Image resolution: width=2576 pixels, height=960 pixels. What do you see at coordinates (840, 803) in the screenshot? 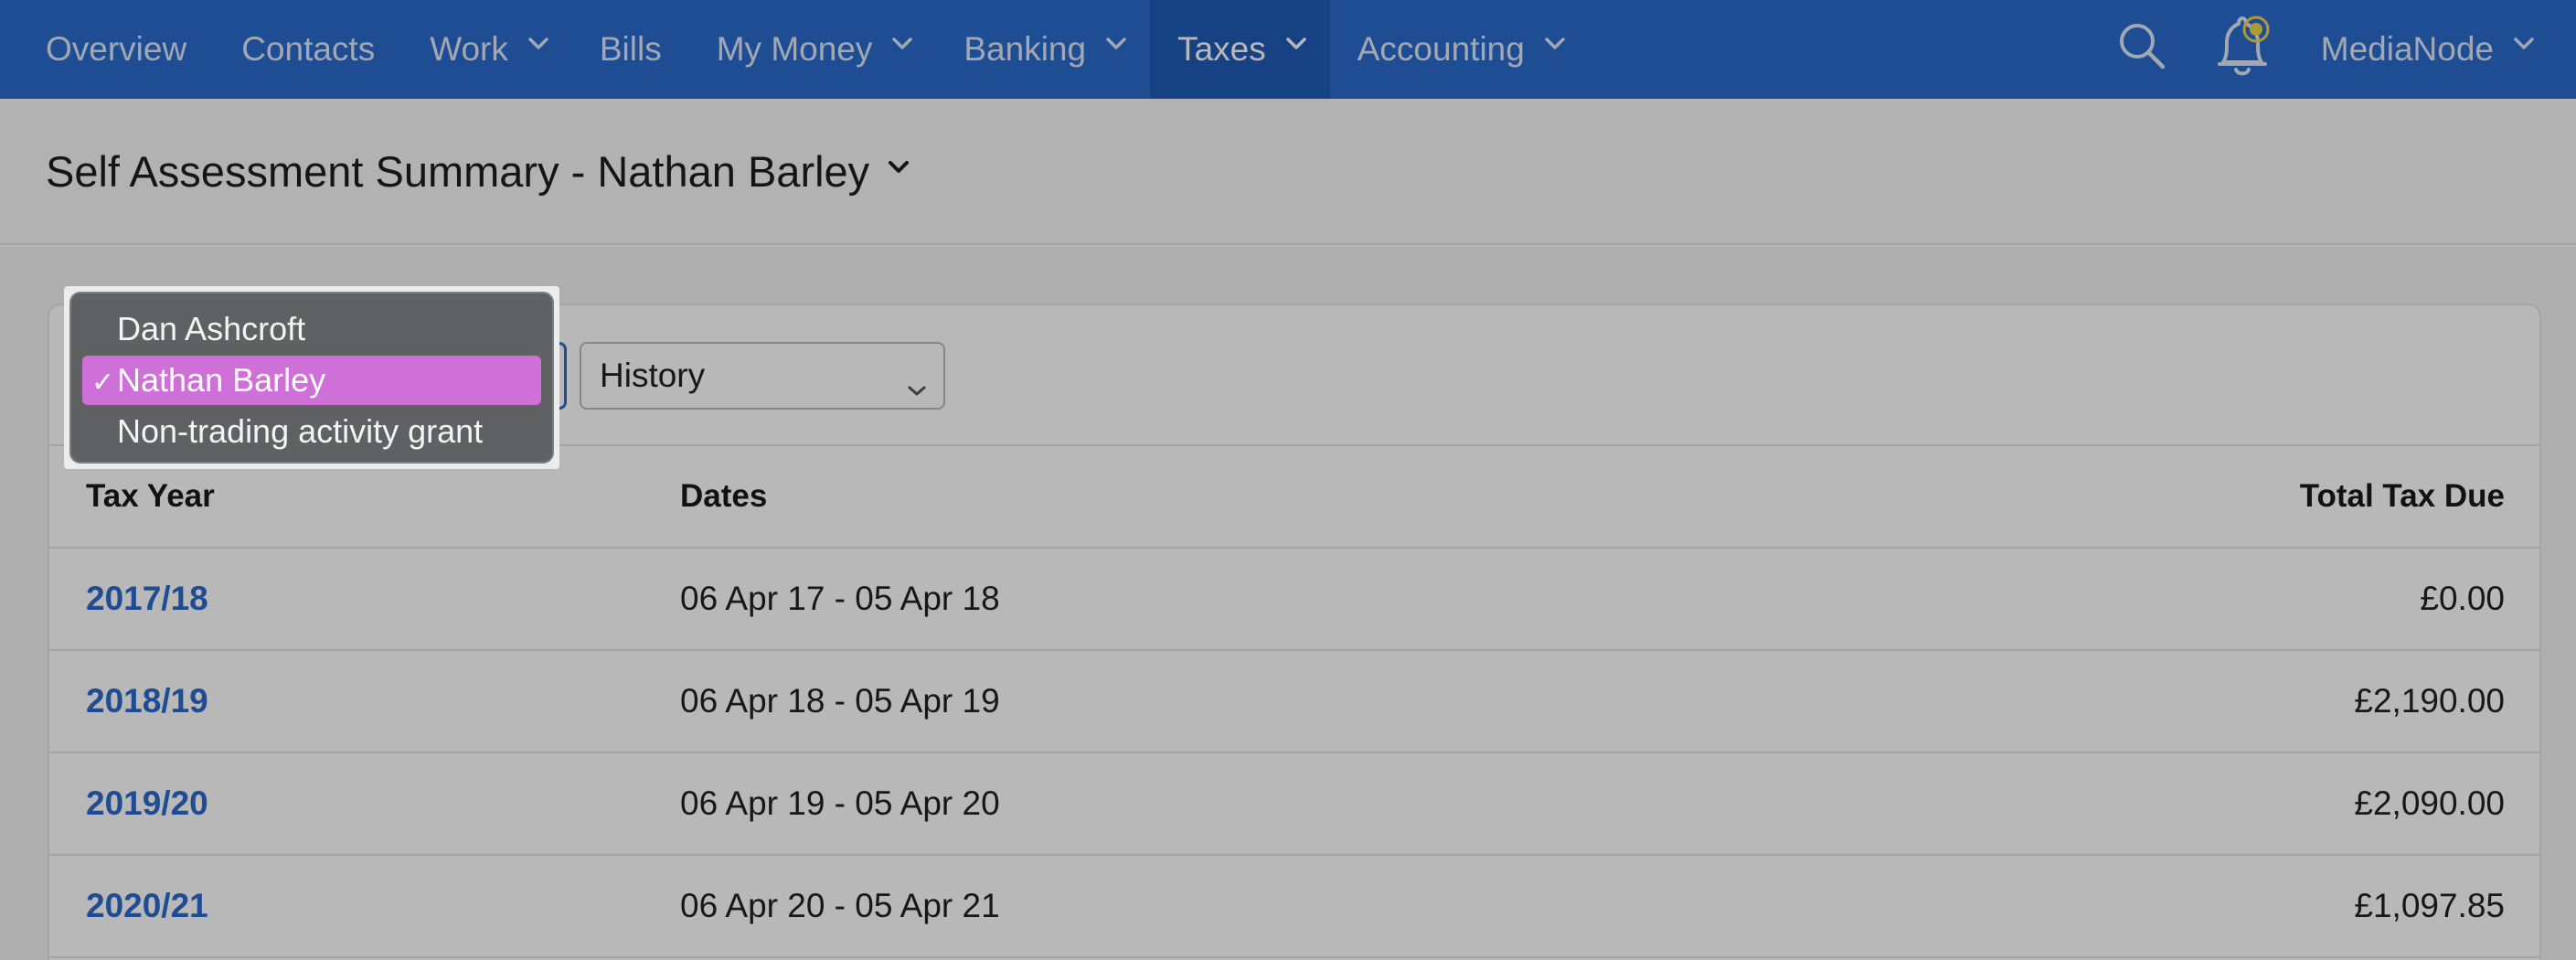
I see `dates-cell: 06 Apr 19 - 05 Apr 20` at bounding box center [840, 803].